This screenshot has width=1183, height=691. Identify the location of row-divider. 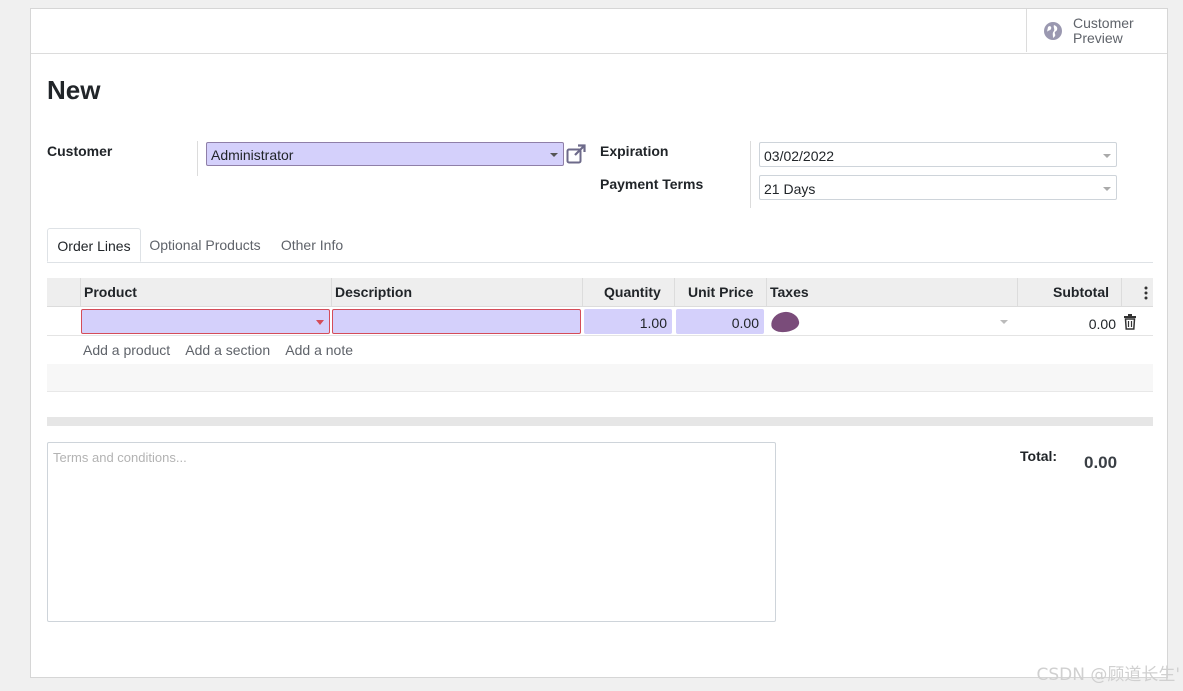
(600, 335).